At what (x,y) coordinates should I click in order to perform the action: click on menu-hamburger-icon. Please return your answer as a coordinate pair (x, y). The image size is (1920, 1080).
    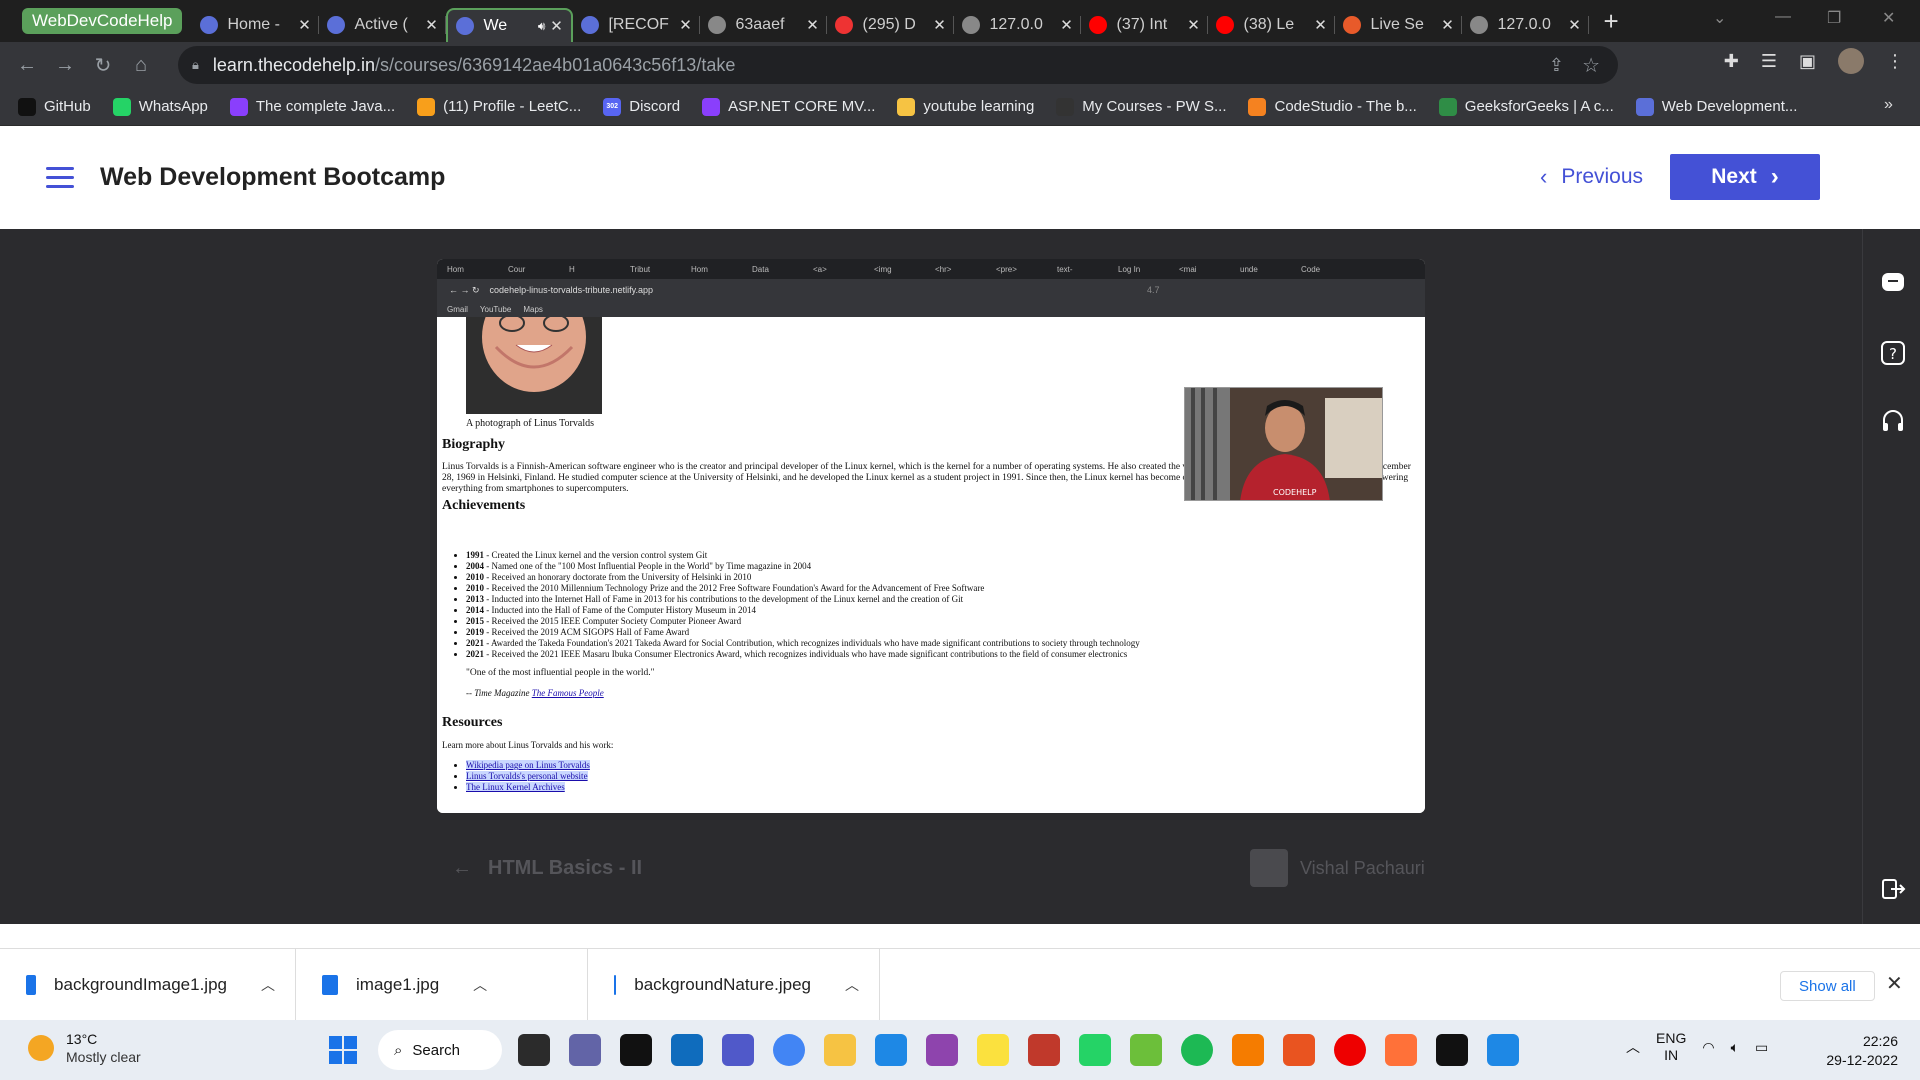
    Looking at the image, I should click on (60, 177).